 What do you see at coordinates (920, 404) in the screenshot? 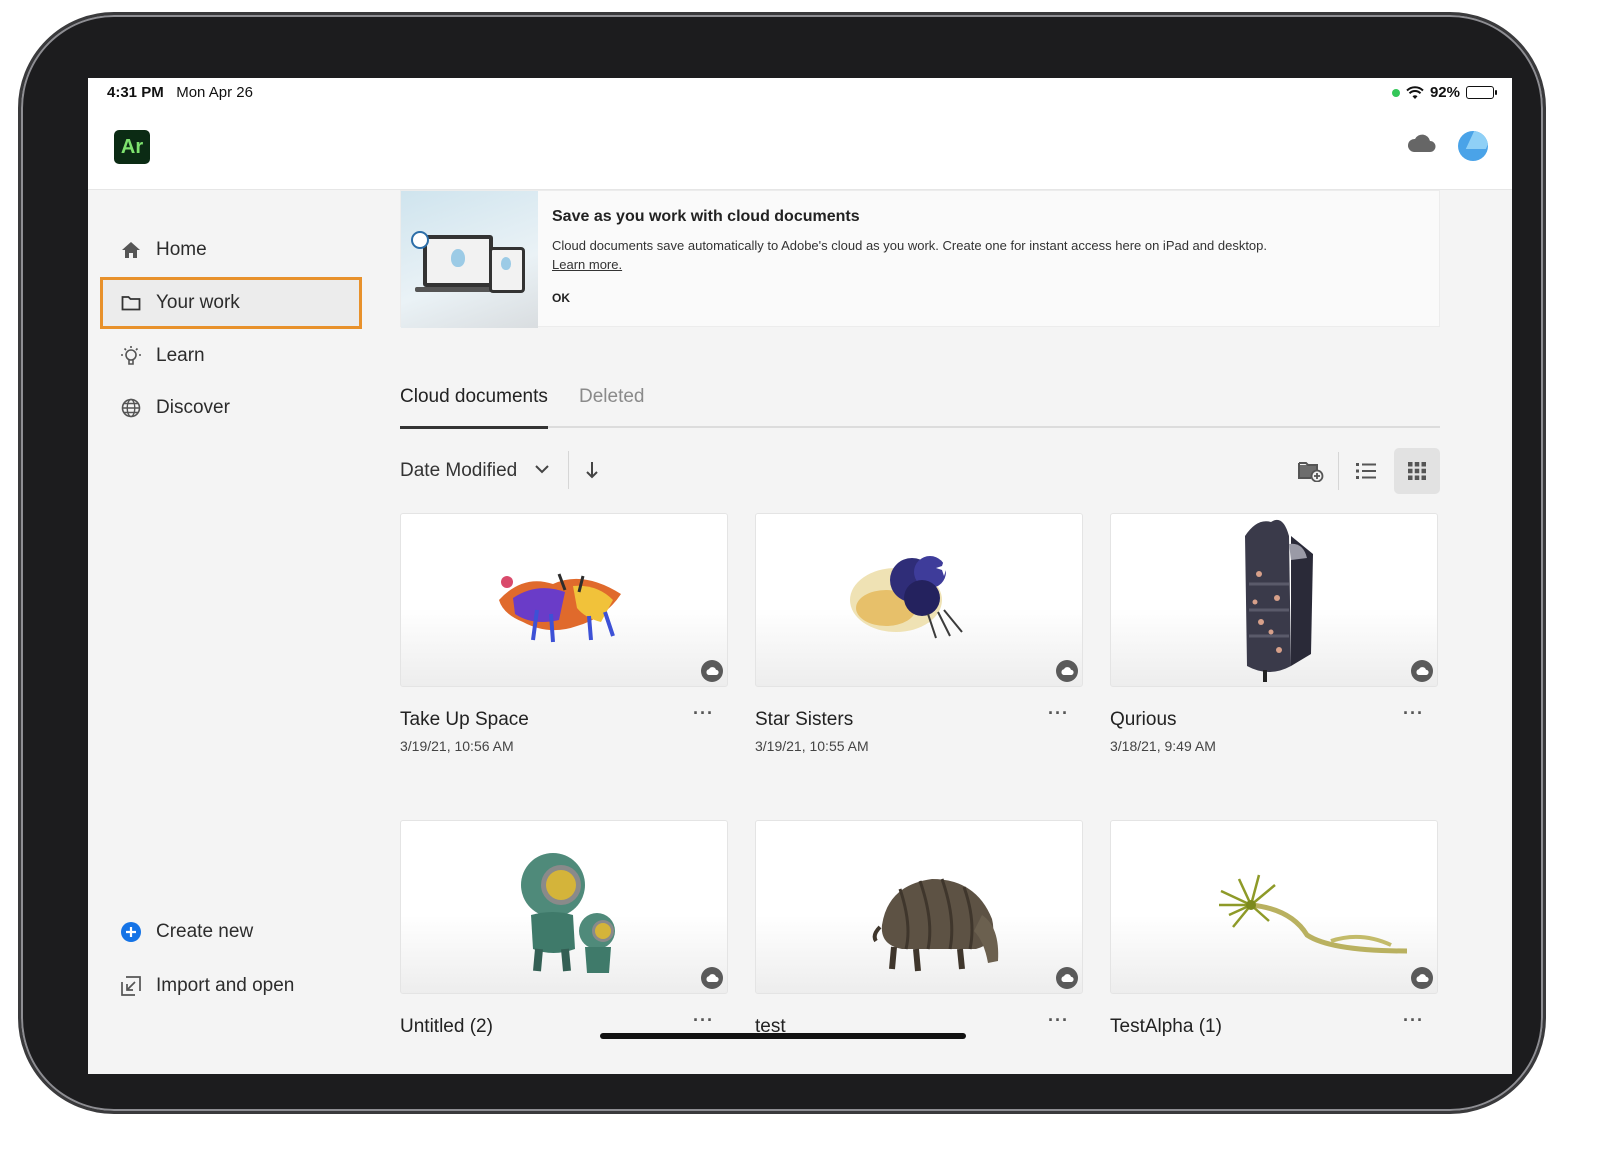
I see `document-tabs: Cloud documents Deleted` at bounding box center [920, 404].